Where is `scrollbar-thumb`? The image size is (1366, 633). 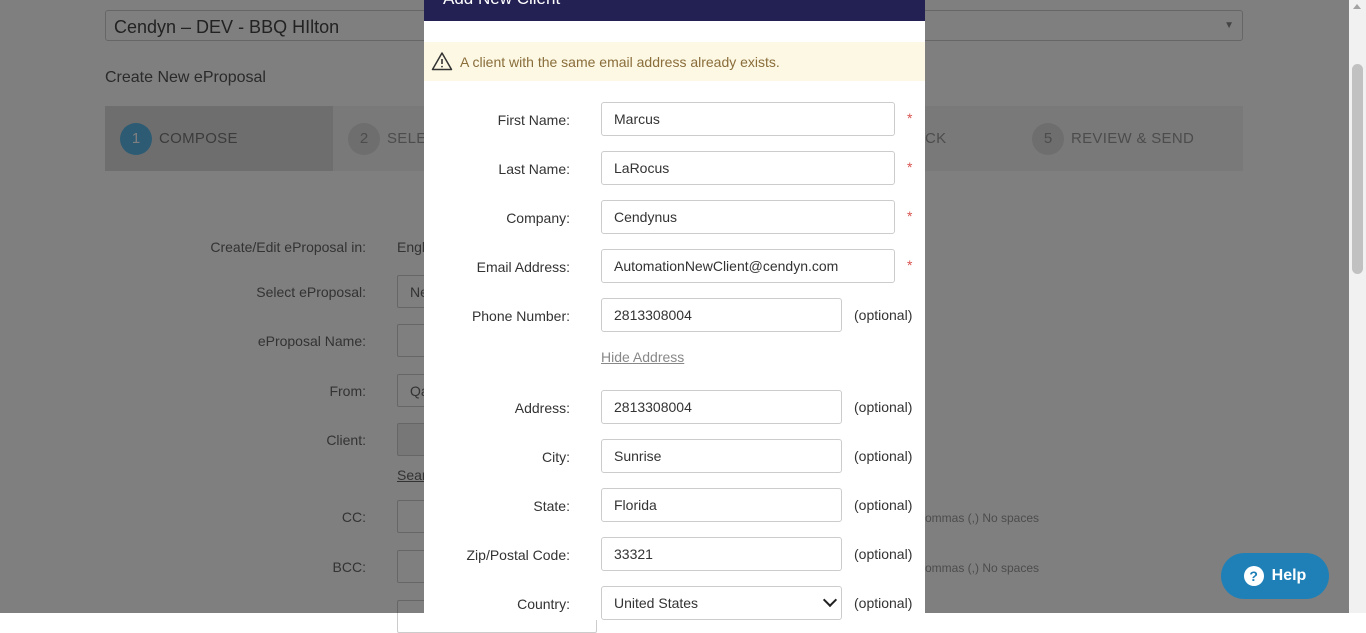 scrollbar-thumb is located at coordinates (1357, 169).